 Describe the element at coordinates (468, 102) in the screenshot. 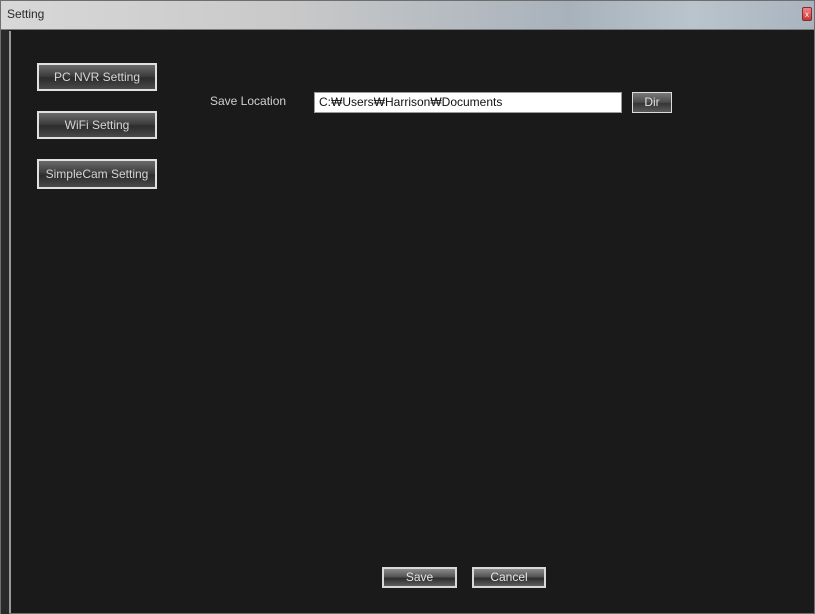

I see `save-location-input: C:₩Users₩Harrison₩Documents` at that location.